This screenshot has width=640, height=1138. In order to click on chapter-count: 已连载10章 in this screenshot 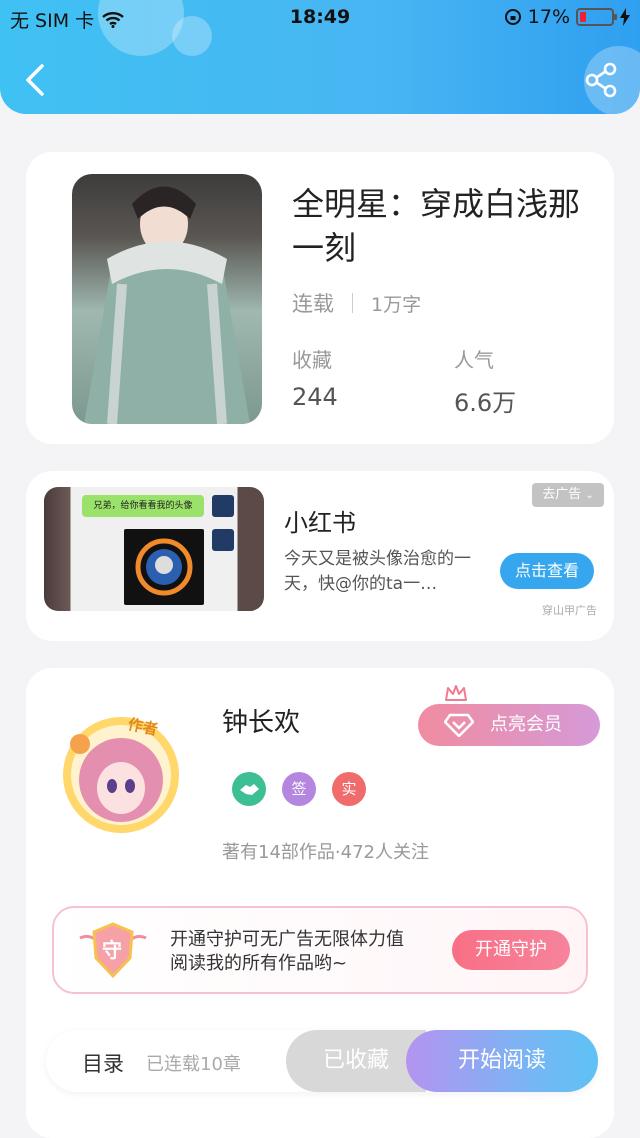, I will do `click(193, 1064)`.